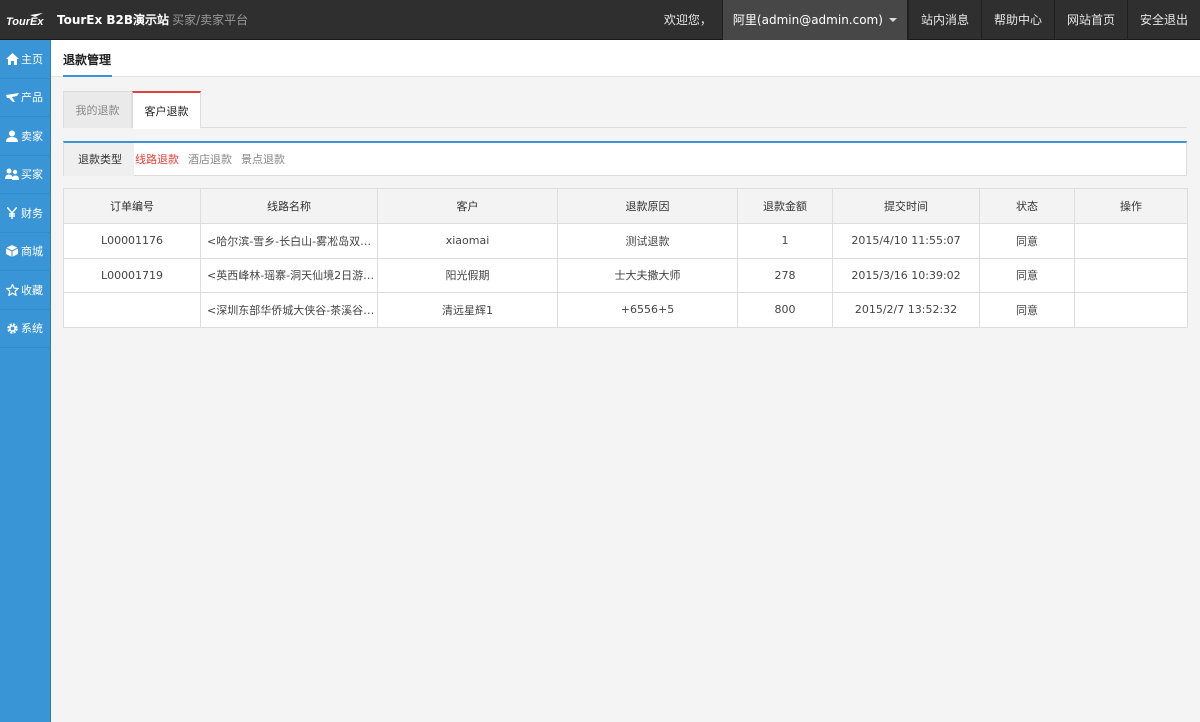  What do you see at coordinates (263, 159) in the screenshot?
I see `filter-option-attraction: 景点退款` at bounding box center [263, 159].